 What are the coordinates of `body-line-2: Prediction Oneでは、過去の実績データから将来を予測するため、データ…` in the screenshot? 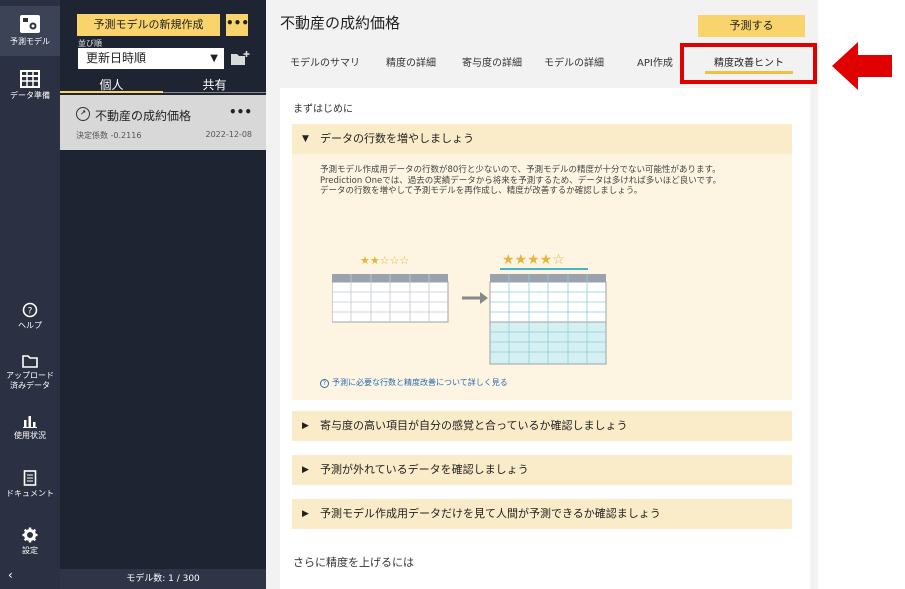 It's located at (521, 180).